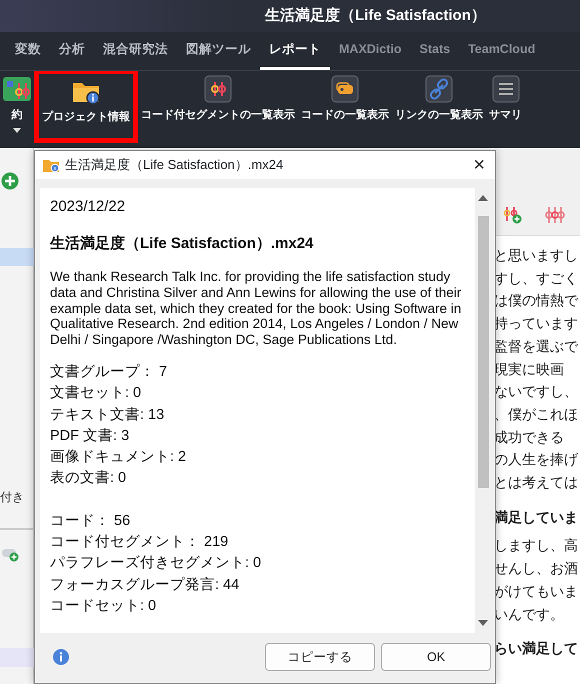 Image resolution: width=580 pixels, height=684 pixels. I want to click on coded-segment-icon, so click(218, 89).